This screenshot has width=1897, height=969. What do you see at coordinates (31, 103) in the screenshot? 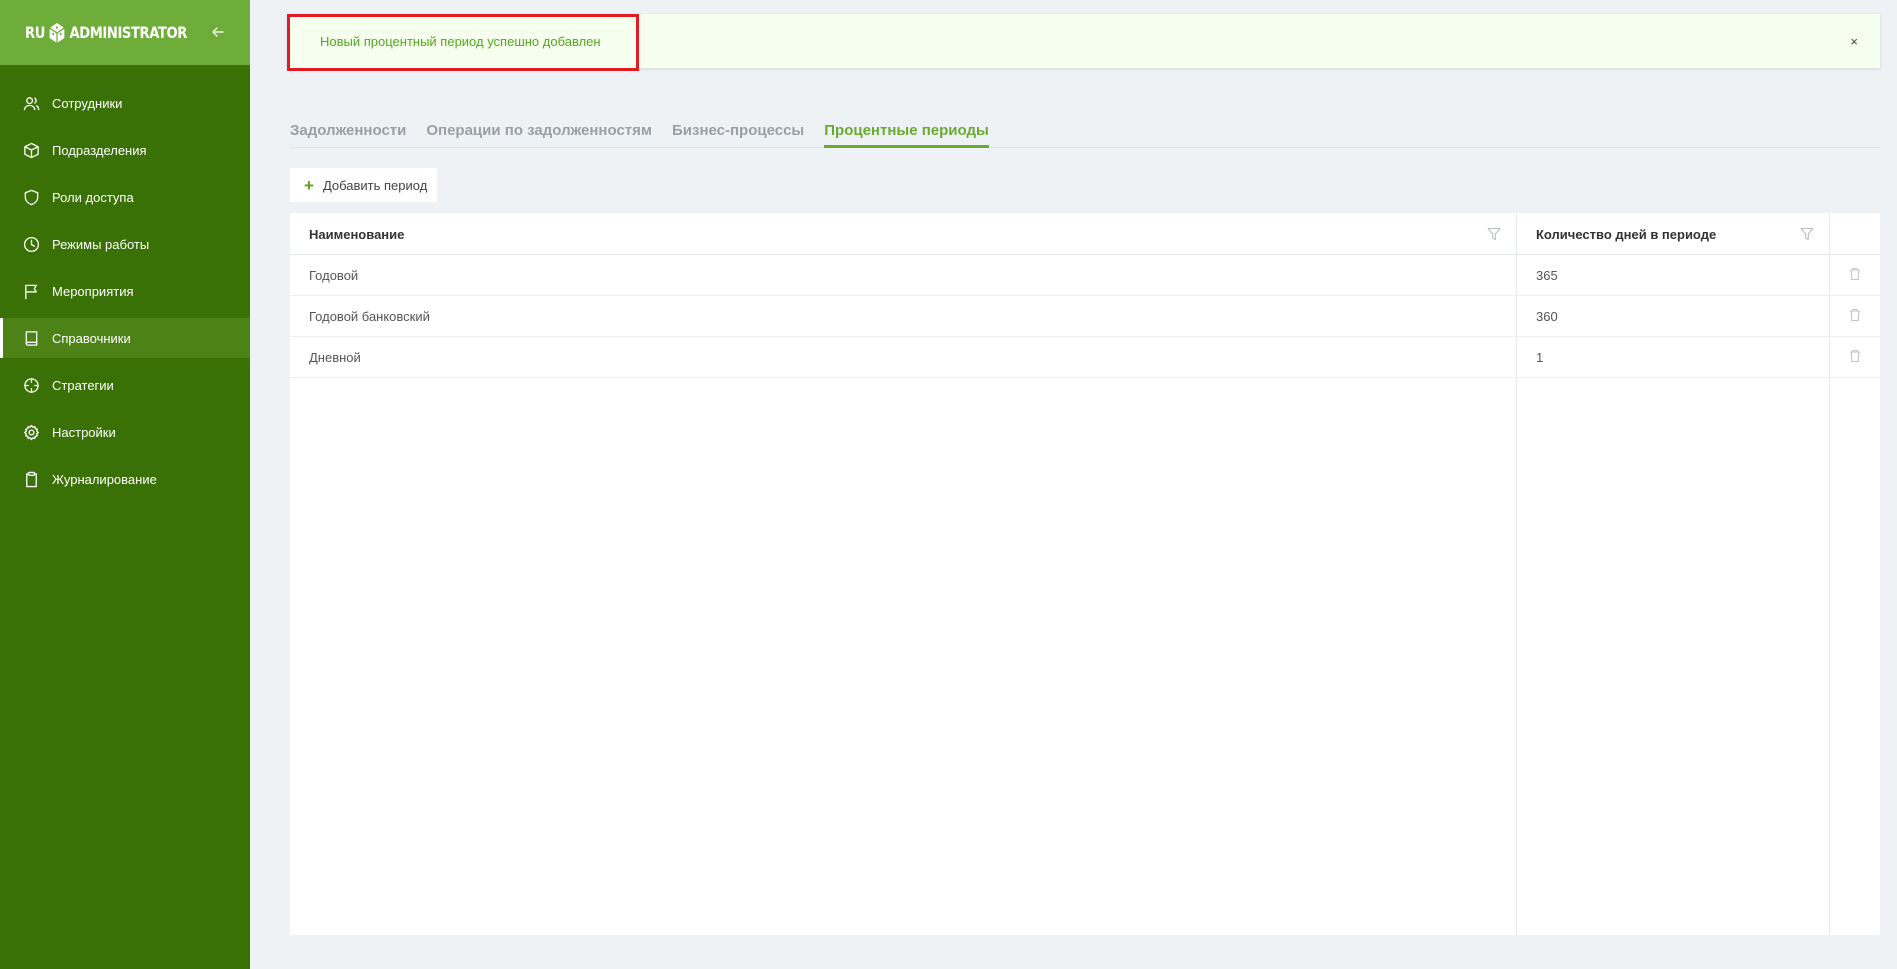
I see `users-icon` at bounding box center [31, 103].